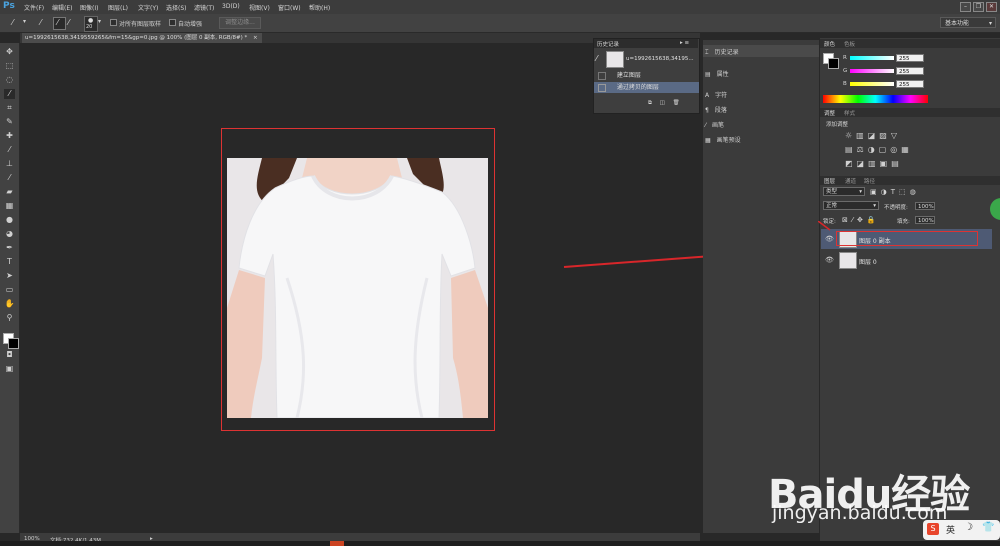  Describe the element at coordinates (34, 7) in the screenshot. I see `menu-file: 文件(F)` at that location.